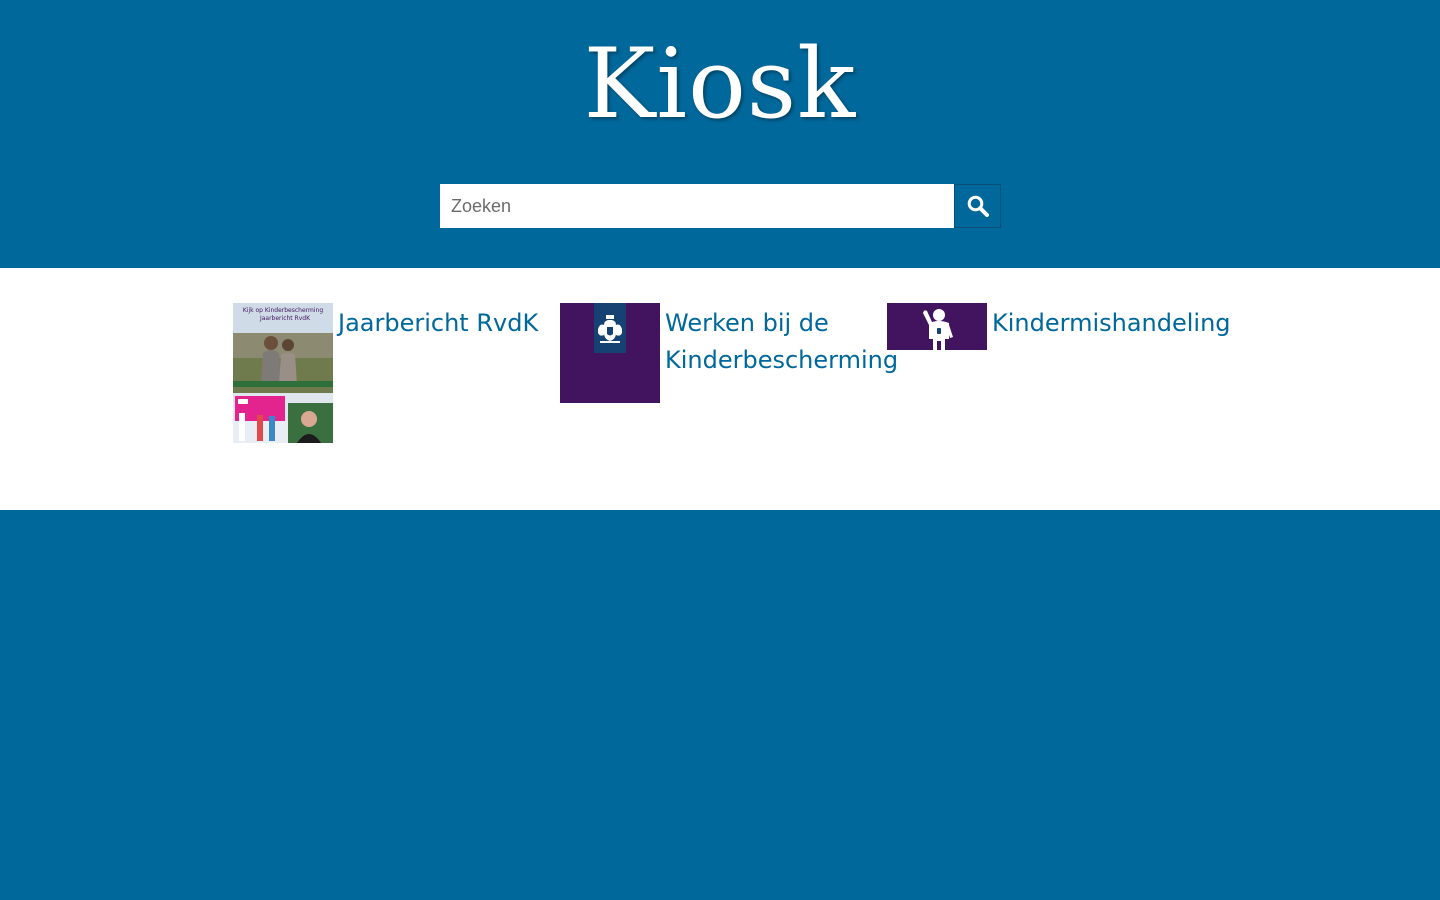 The width and height of the screenshot is (1440, 900). Describe the element at coordinates (283, 310) in the screenshot. I see `thumbnail-text-1: Kijk op Kinderbescherming` at that location.